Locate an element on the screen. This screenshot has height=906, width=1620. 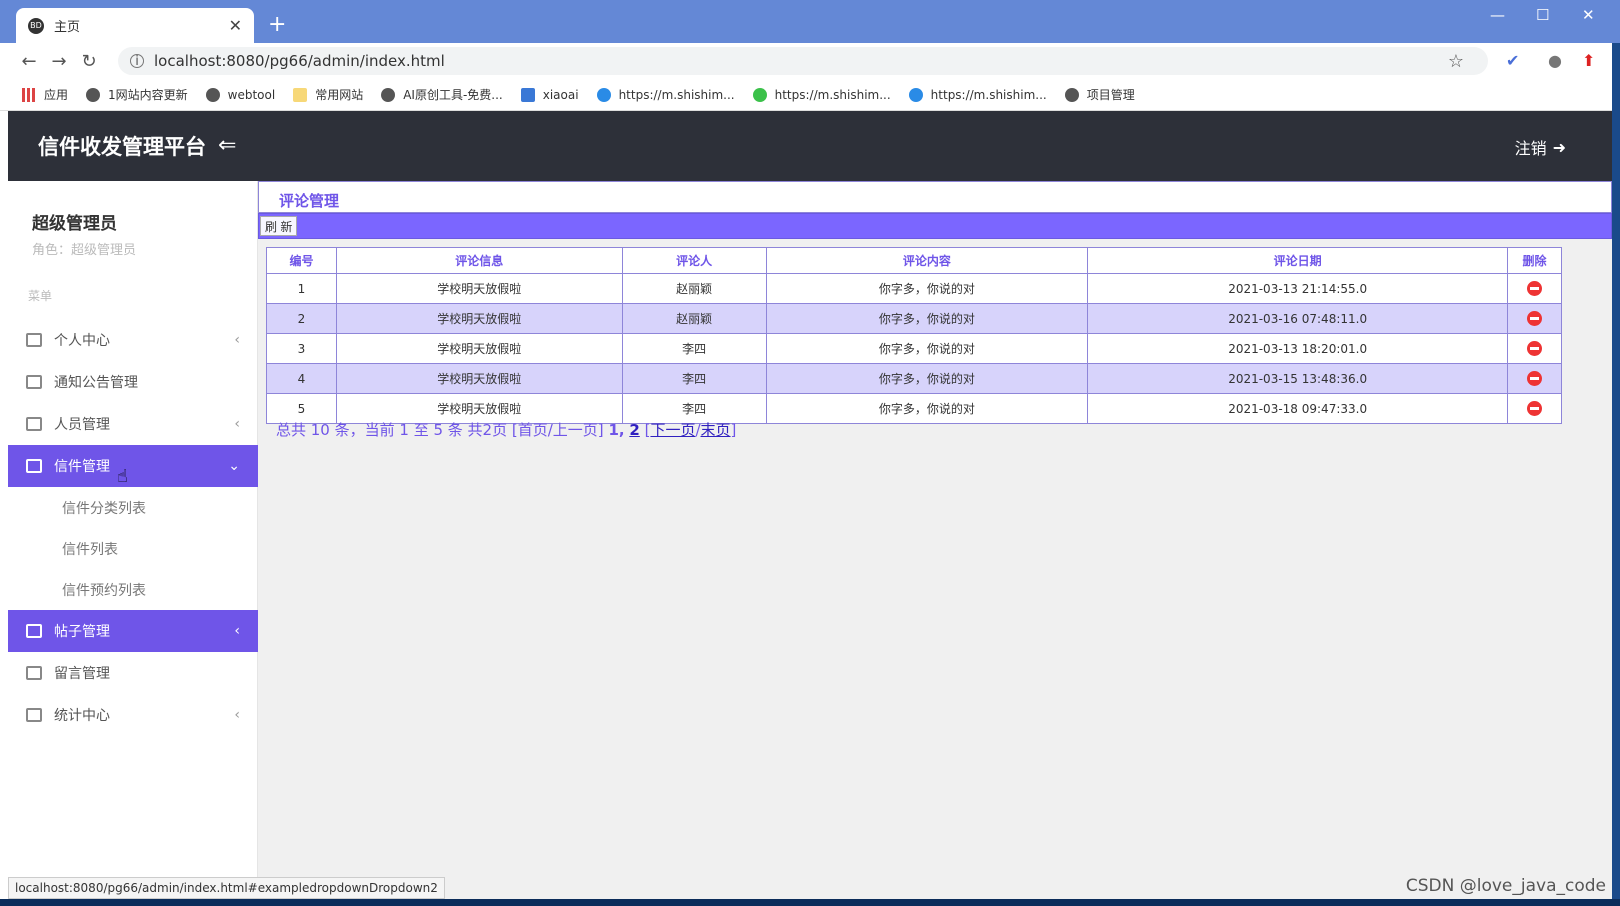
page-title: 评论管理 is located at coordinates (935, 197).